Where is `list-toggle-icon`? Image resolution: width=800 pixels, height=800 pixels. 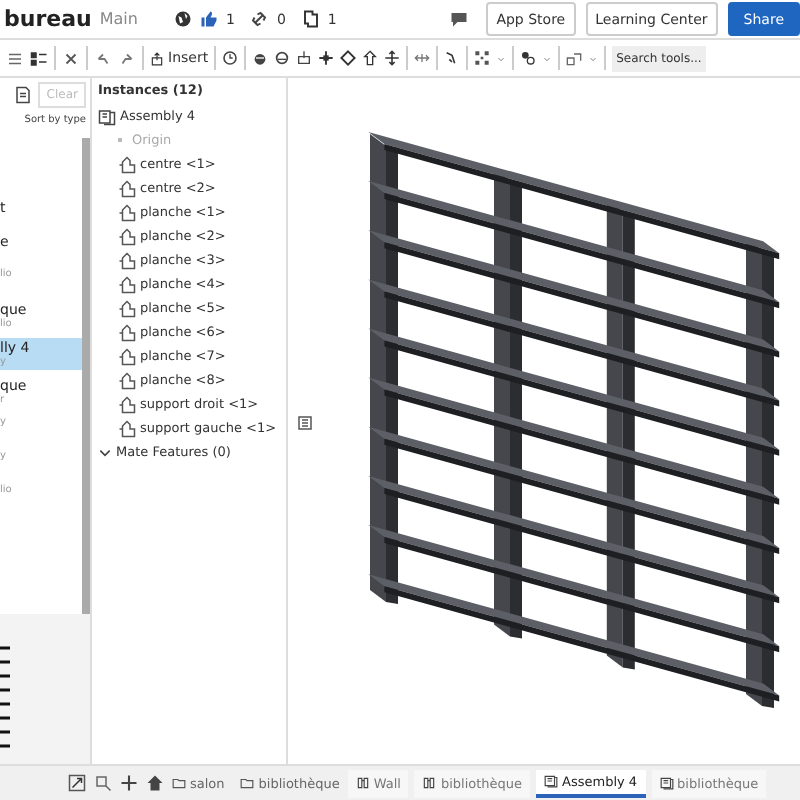 list-toggle-icon is located at coordinates (305, 423).